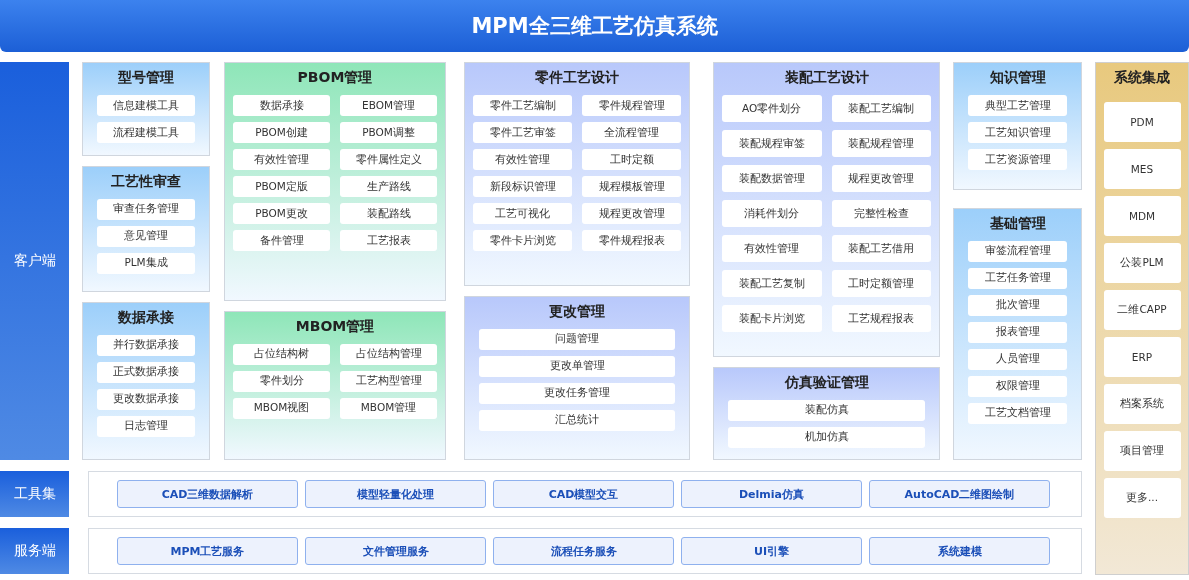  Describe the element at coordinates (388, 213) in the screenshot. I see `module-item: 装配路线` at that location.